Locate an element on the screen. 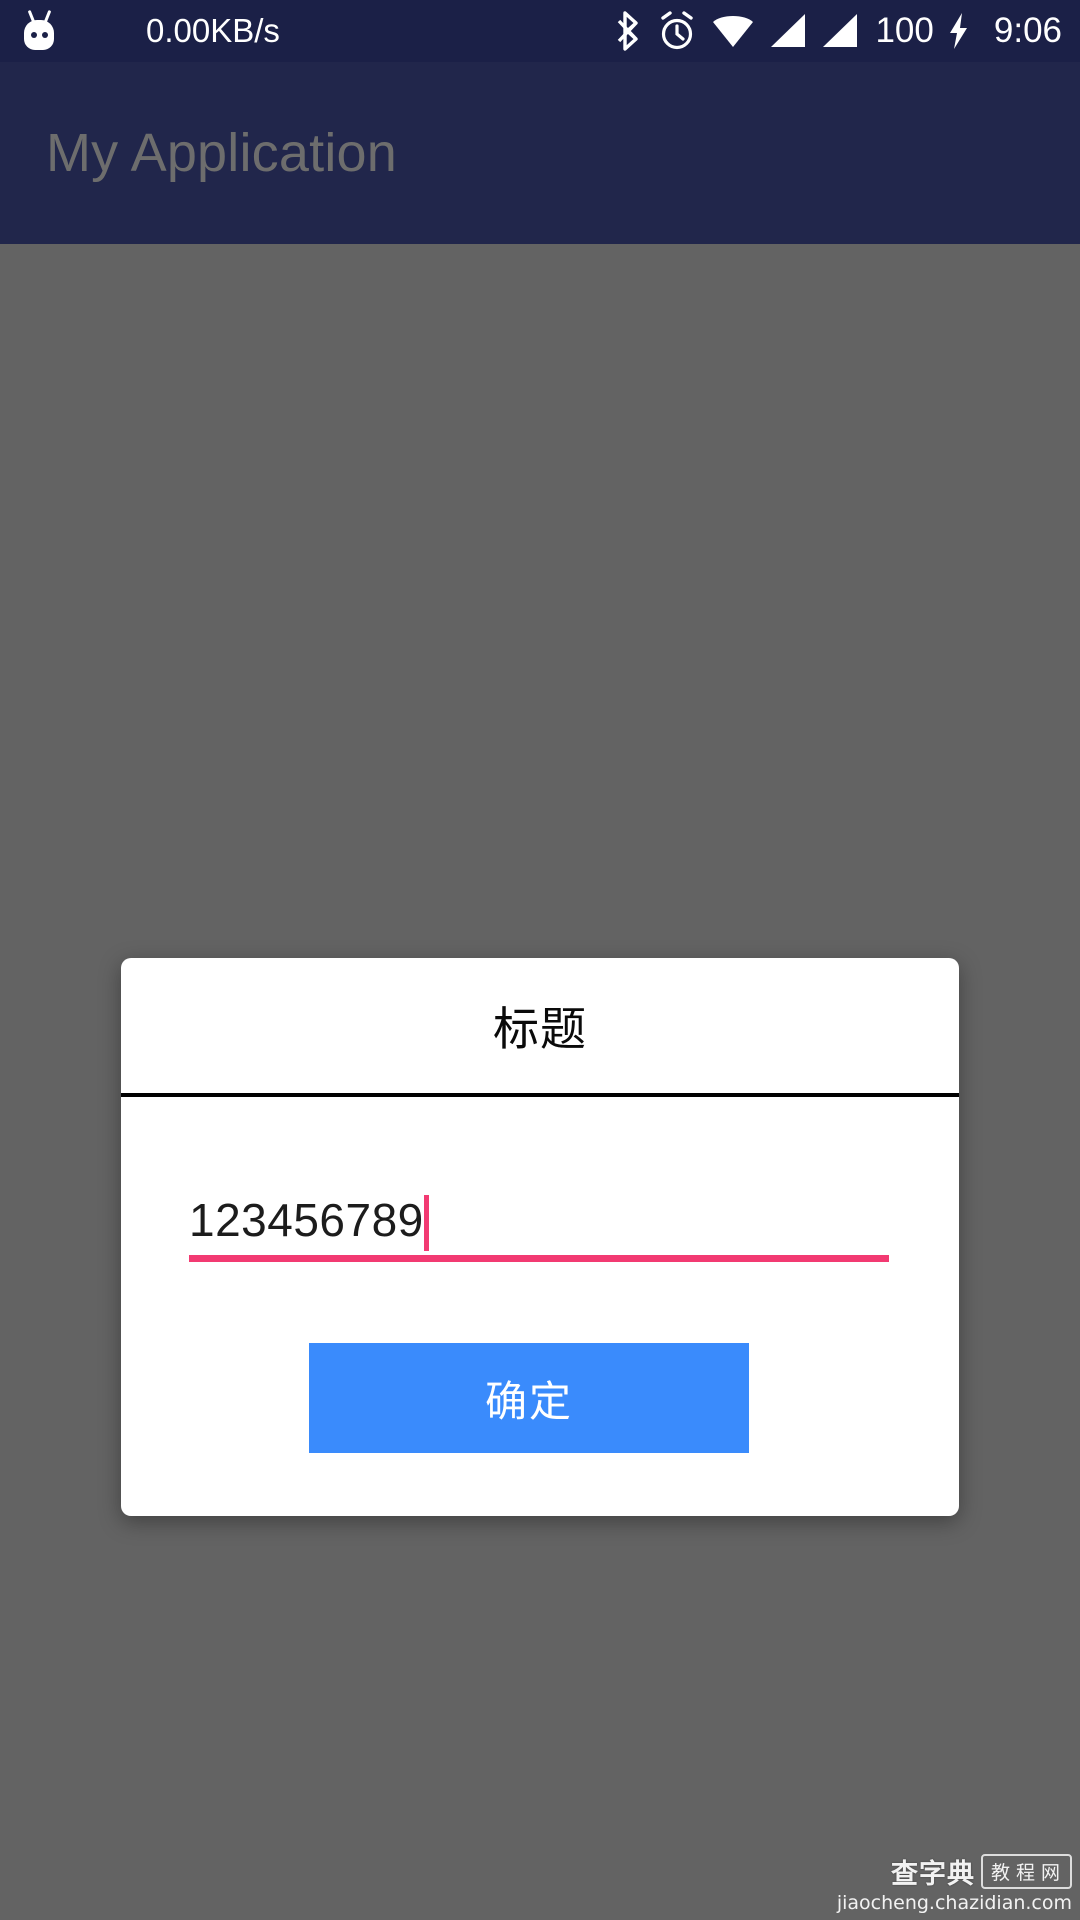  status-bar-right: 100 9:06 is located at coordinates (839, 31).